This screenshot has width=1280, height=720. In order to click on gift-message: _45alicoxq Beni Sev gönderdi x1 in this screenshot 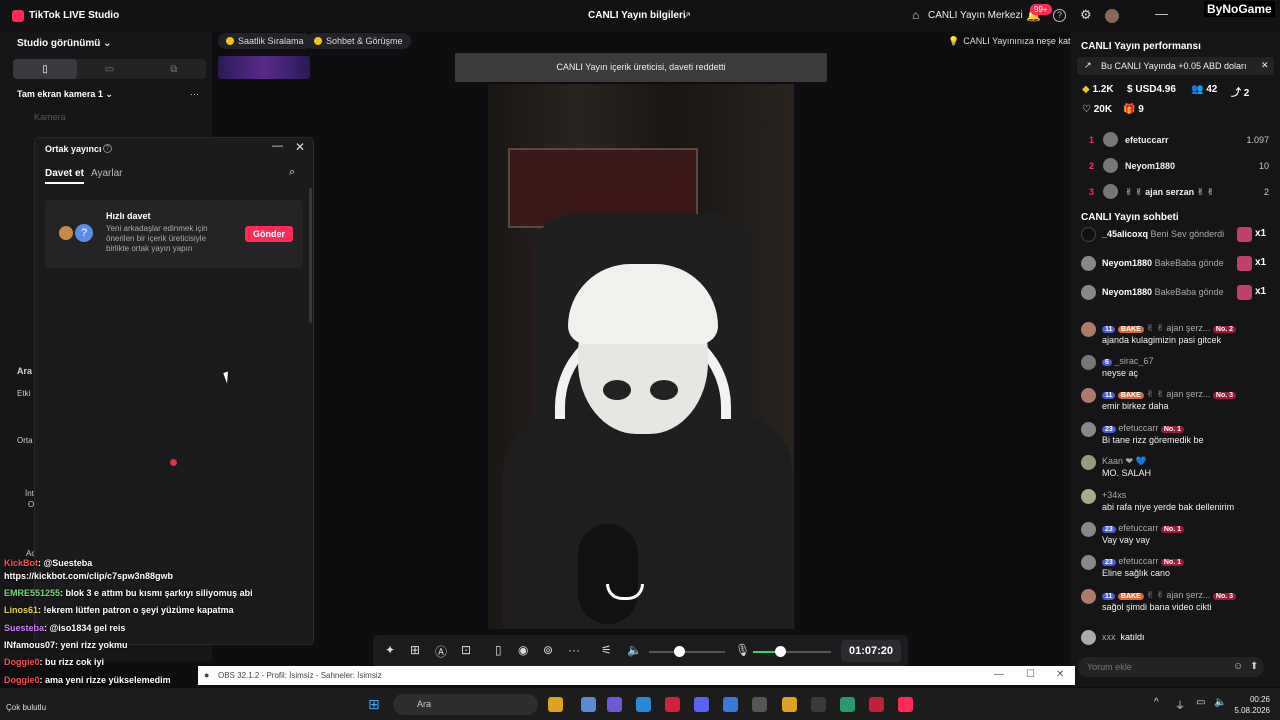, I will do `click(1178, 235)`.